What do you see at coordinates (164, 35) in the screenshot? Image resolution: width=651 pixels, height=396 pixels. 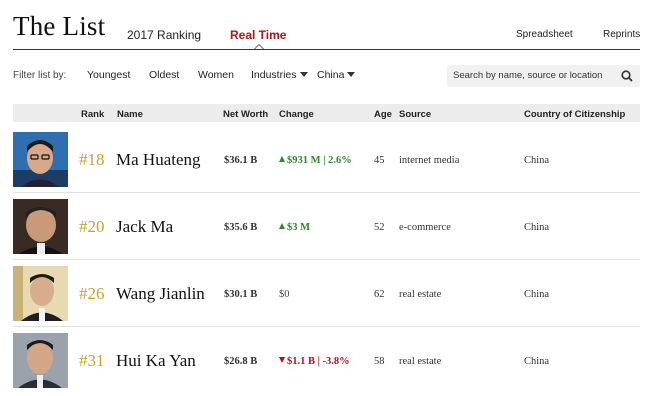 I see `tab-2017-ranking: 2017 Ranking` at bounding box center [164, 35].